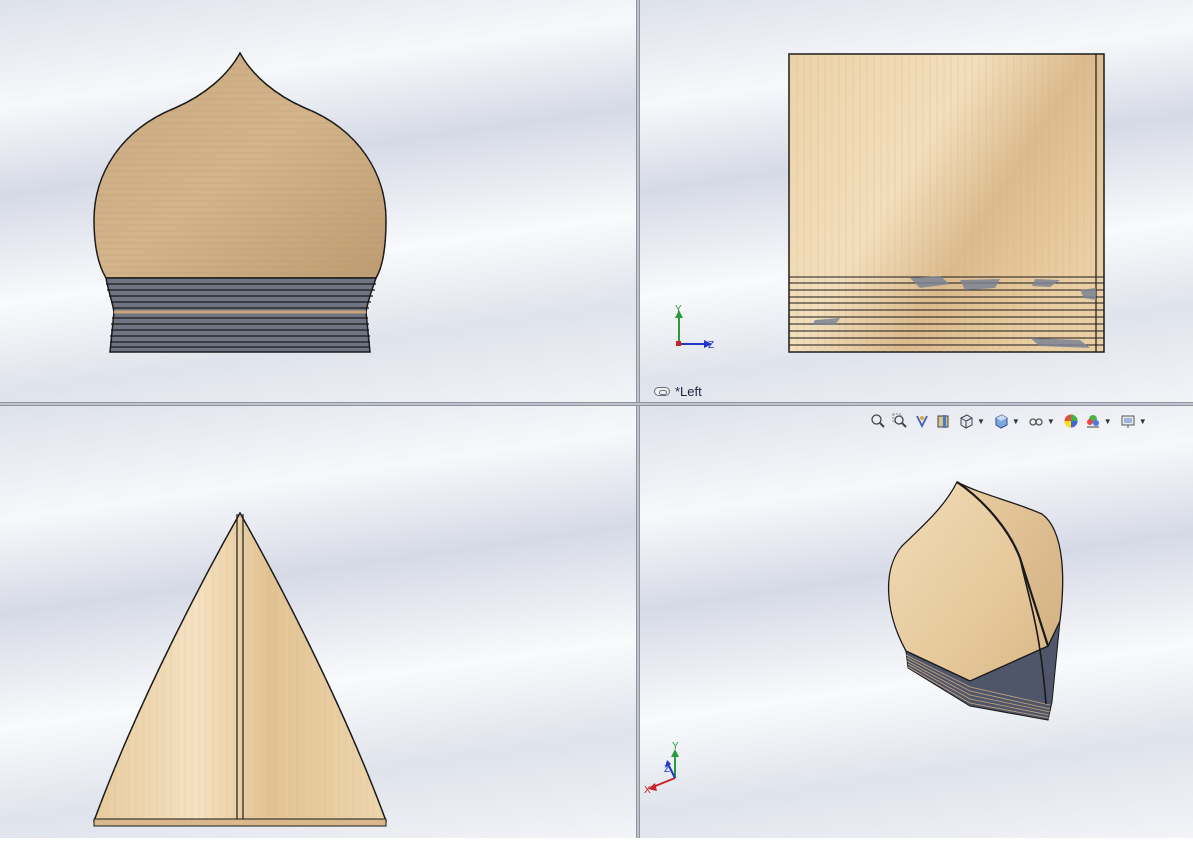 The width and height of the screenshot is (1193, 841). Describe the element at coordinates (688, 391) in the screenshot. I see `view-name: *Left` at that location.